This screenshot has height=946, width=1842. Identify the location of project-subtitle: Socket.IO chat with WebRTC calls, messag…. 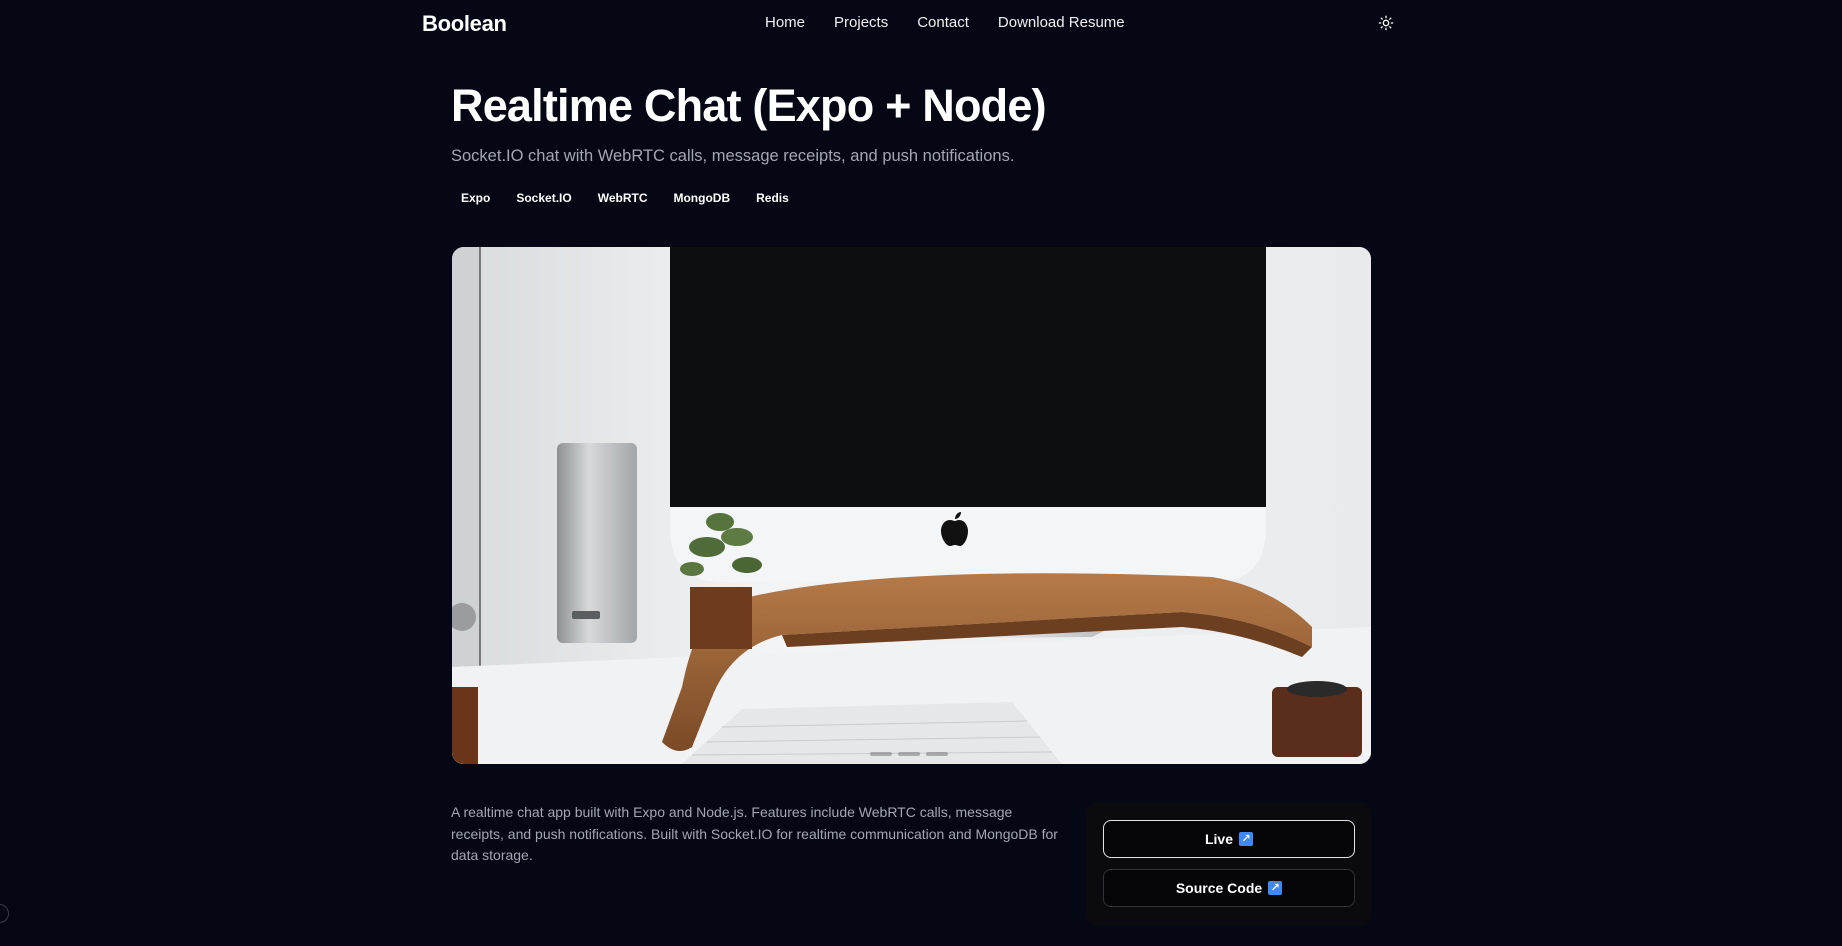
(733, 156).